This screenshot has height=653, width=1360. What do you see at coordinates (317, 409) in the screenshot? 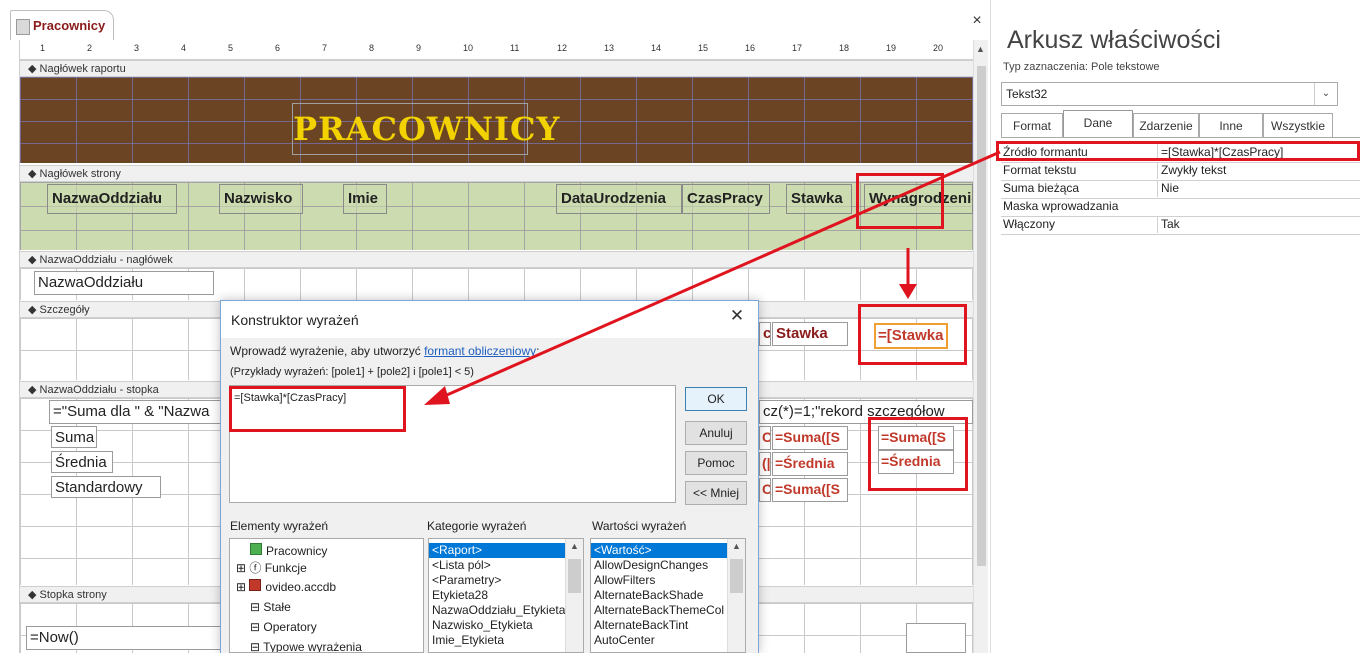
I see `highlight-expression` at bounding box center [317, 409].